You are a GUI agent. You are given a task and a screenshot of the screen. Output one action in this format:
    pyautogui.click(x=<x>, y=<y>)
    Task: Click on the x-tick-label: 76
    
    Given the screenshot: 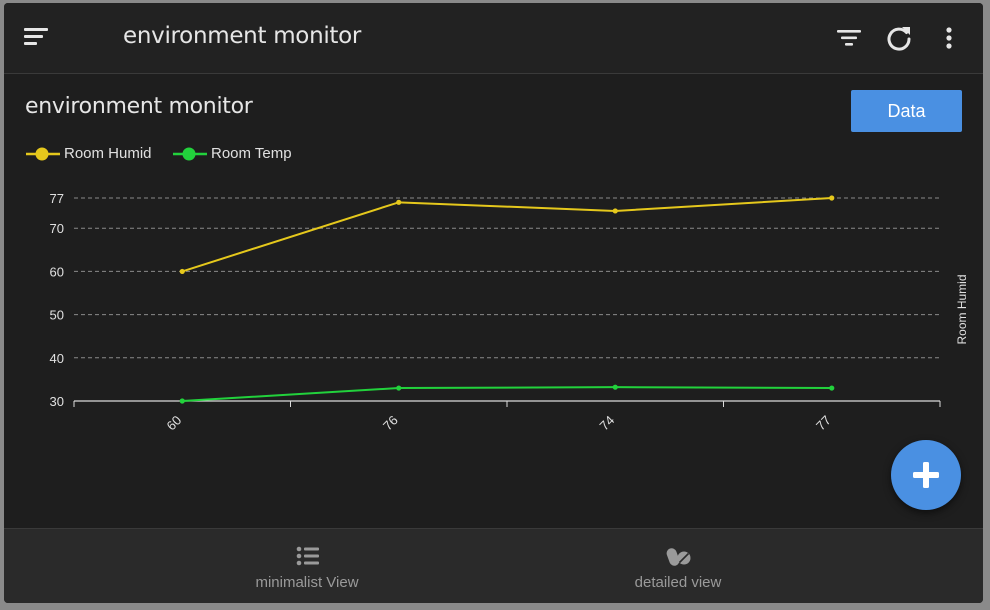 What is the action you would take?
    pyautogui.click(x=390, y=423)
    